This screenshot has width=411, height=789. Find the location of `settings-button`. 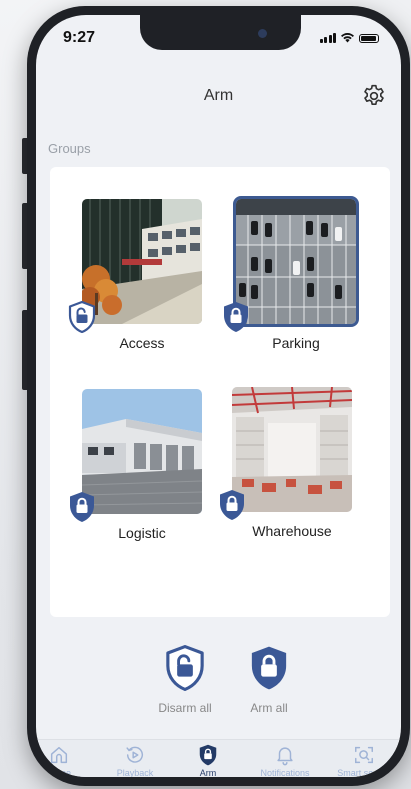

settings-button is located at coordinates (374, 96).